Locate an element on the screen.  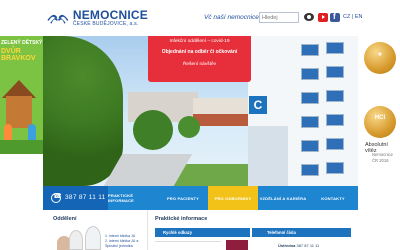
eye-icon is located at coordinates (309, 17).